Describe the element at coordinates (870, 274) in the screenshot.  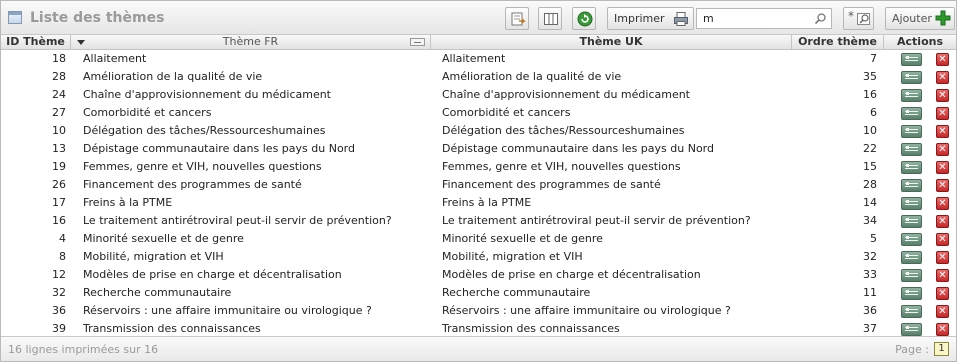
I see `cell-order: 33` at that location.